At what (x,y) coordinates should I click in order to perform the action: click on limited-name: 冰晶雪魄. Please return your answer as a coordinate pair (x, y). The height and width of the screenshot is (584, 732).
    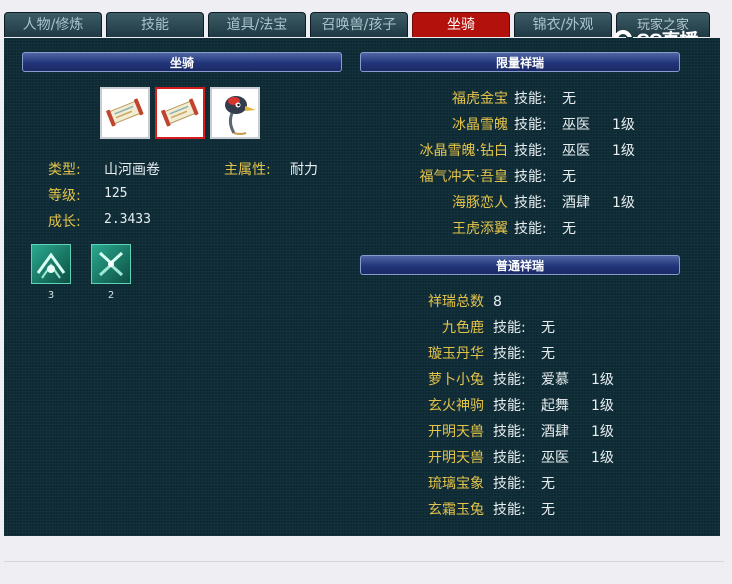
    Looking at the image, I should click on (480, 125).